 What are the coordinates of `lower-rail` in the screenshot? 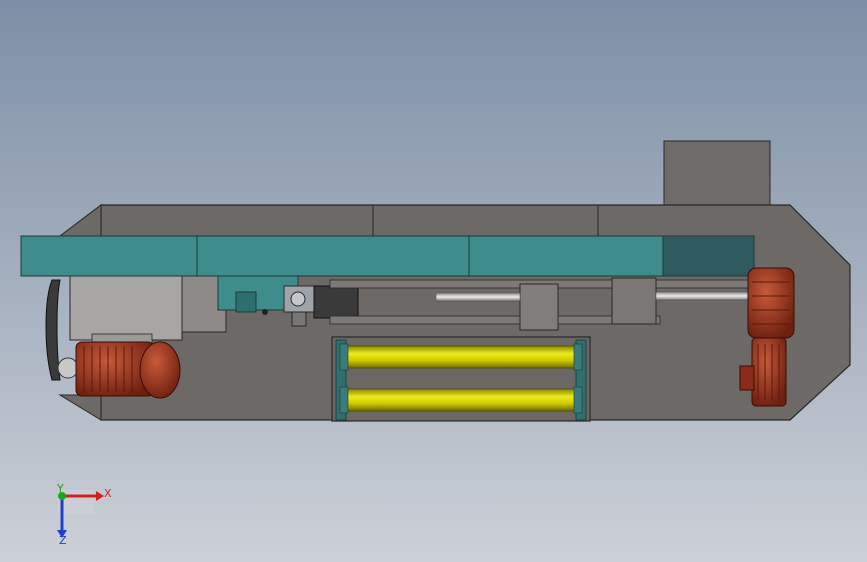 It's located at (495, 320).